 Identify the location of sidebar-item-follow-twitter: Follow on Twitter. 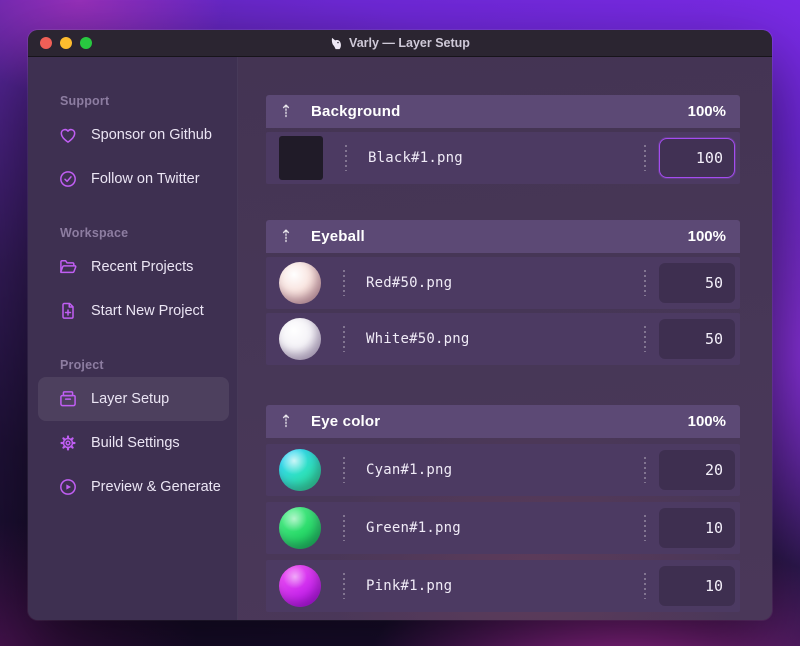
(133, 179).